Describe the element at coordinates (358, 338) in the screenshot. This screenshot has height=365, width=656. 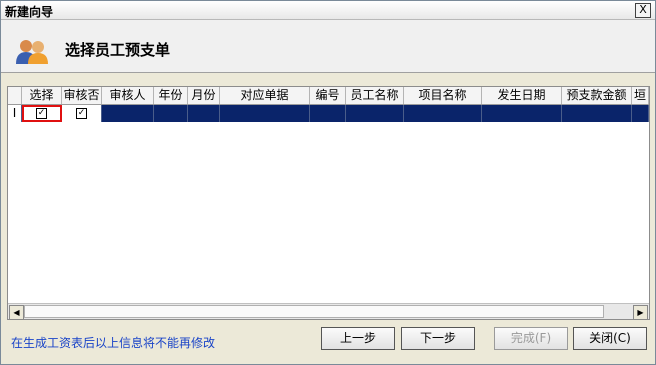
I see `prev-button: 上一步` at that location.